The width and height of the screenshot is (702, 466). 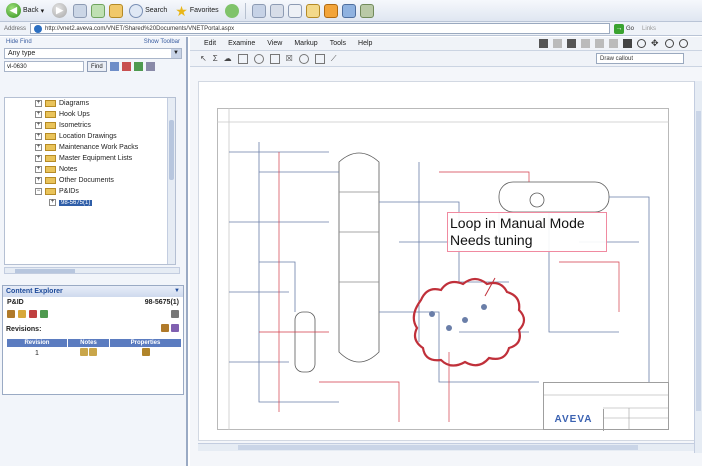 I want to click on note-tool-icon, so click(x=319, y=58).